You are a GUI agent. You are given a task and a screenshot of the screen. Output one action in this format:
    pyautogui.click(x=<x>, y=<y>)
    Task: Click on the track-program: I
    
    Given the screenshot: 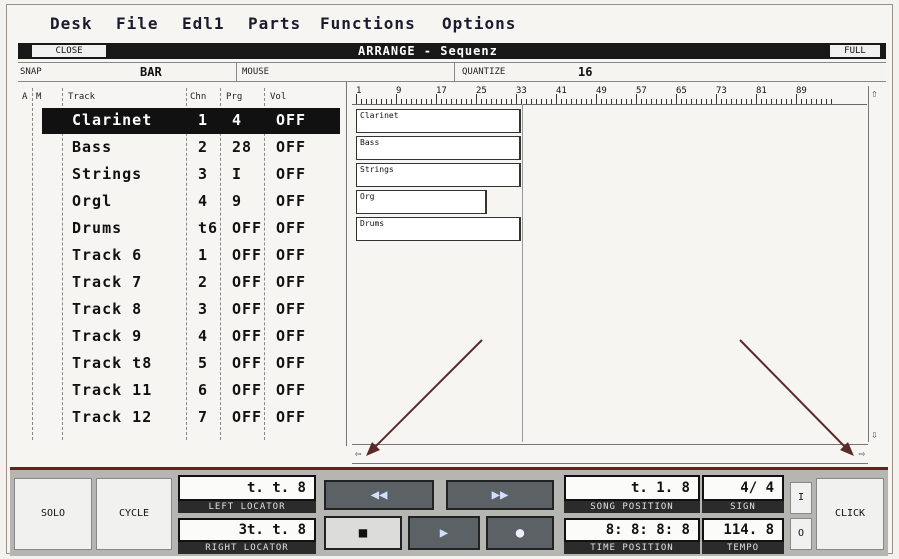 What is the action you would take?
    pyautogui.click(x=237, y=174)
    